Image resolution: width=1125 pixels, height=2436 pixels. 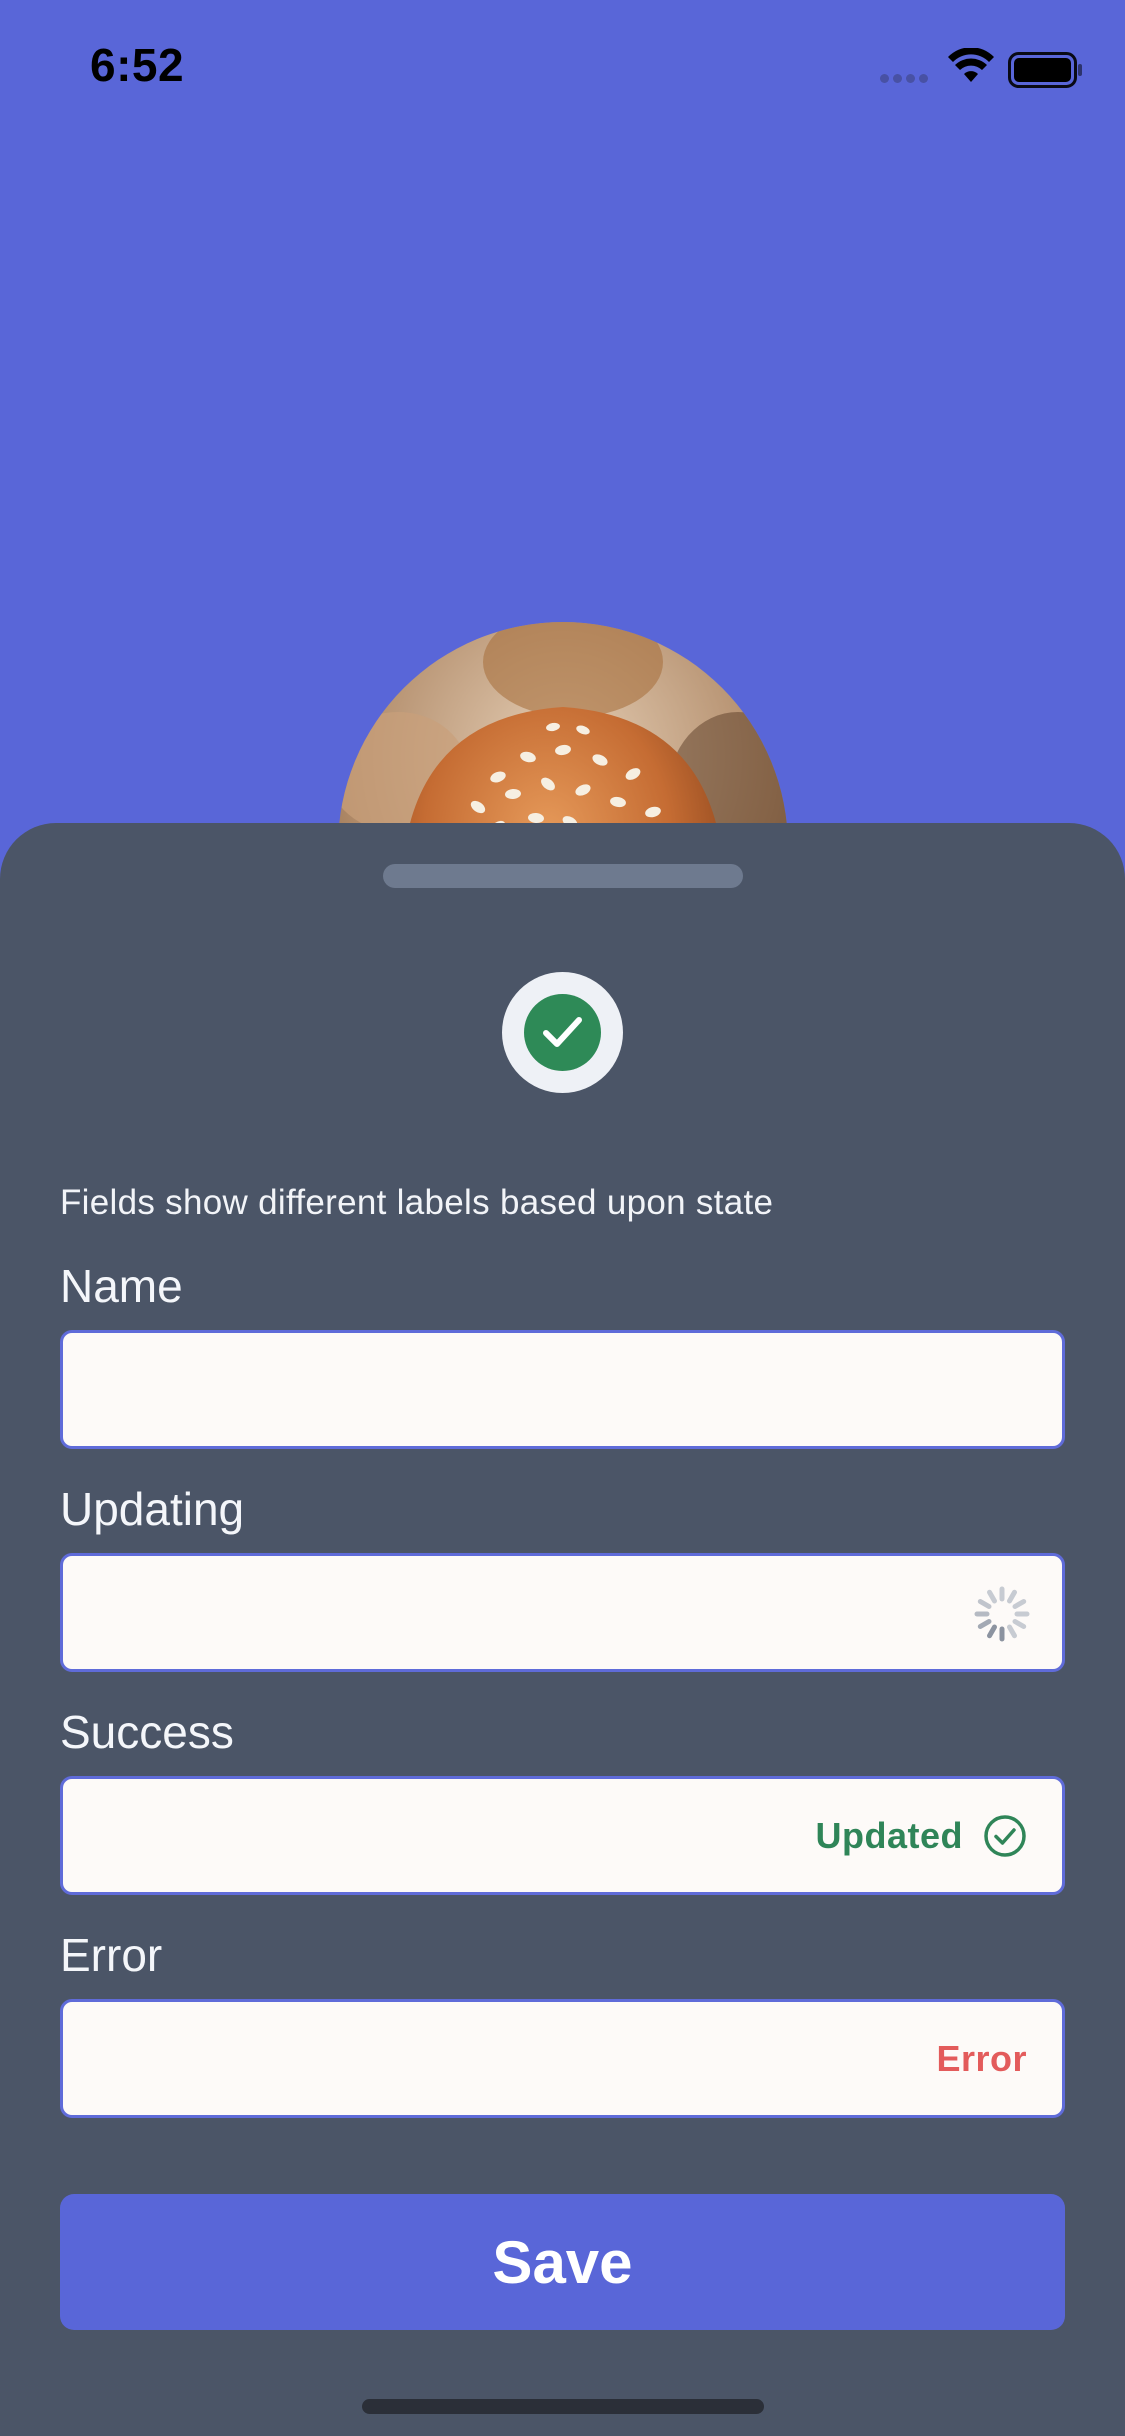 What do you see at coordinates (121, 1286) in the screenshot?
I see `name-field-label: Name` at bounding box center [121, 1286].